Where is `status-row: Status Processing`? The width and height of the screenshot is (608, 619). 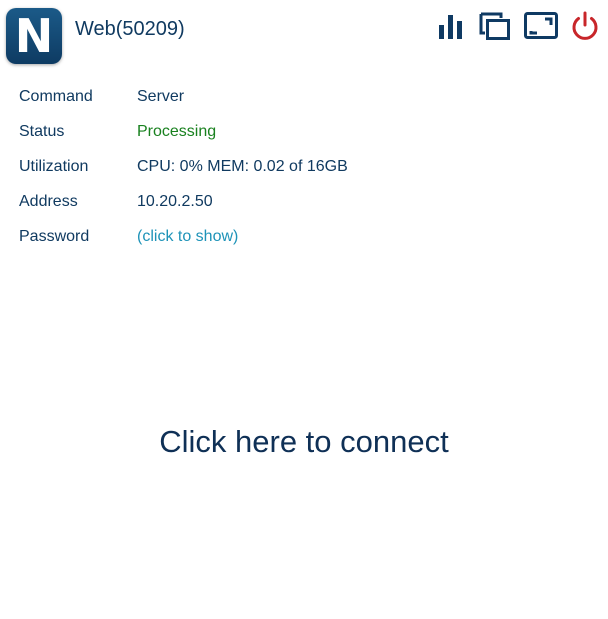
status-row: Status Processing is located at coordinates (299, 132).